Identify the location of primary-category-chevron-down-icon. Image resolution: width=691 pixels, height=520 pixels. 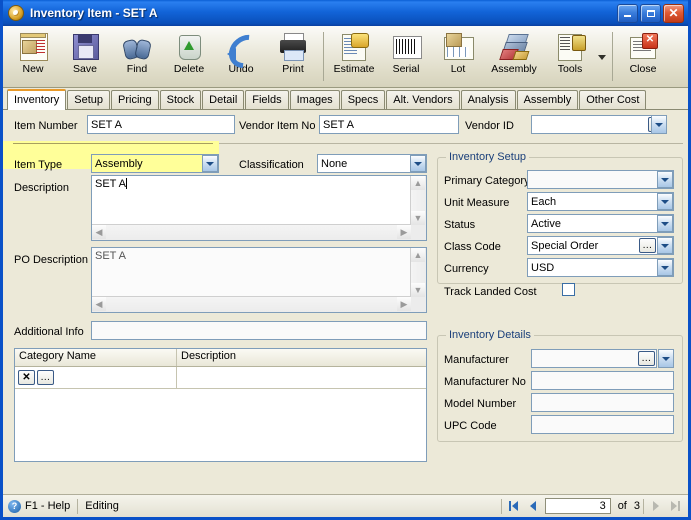
(665, 179).